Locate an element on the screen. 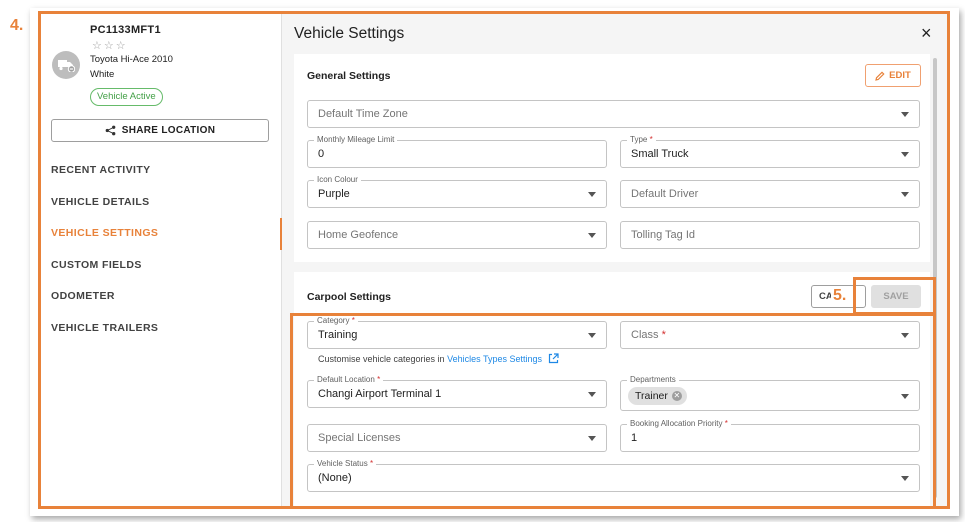  annotation-step-5: 5. is located at coordinates (840, 296).